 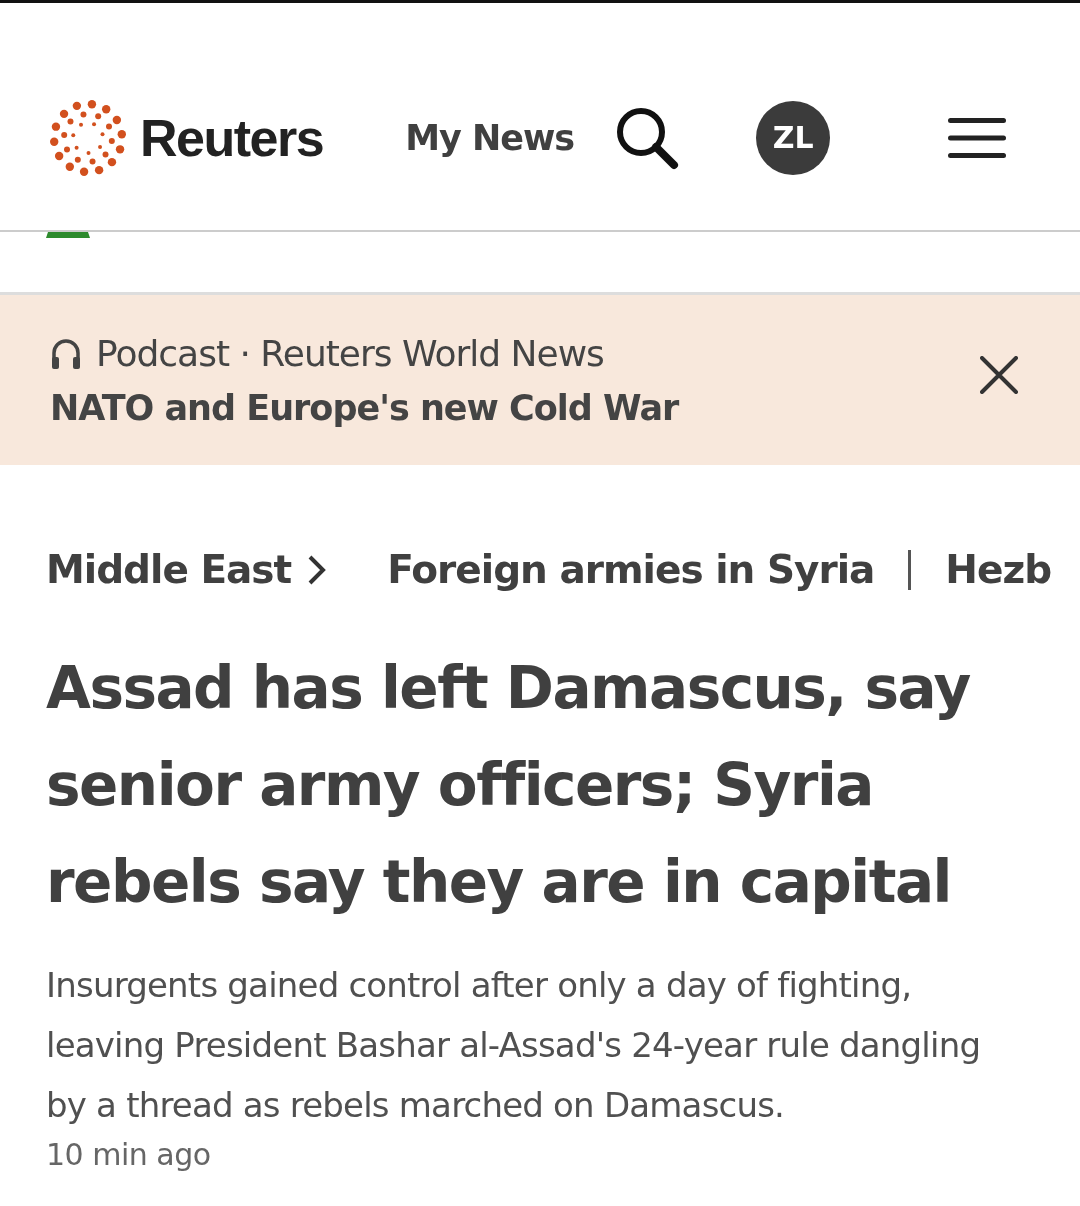 I want to click on my-news-link: My News, so click(x=490, y=137).